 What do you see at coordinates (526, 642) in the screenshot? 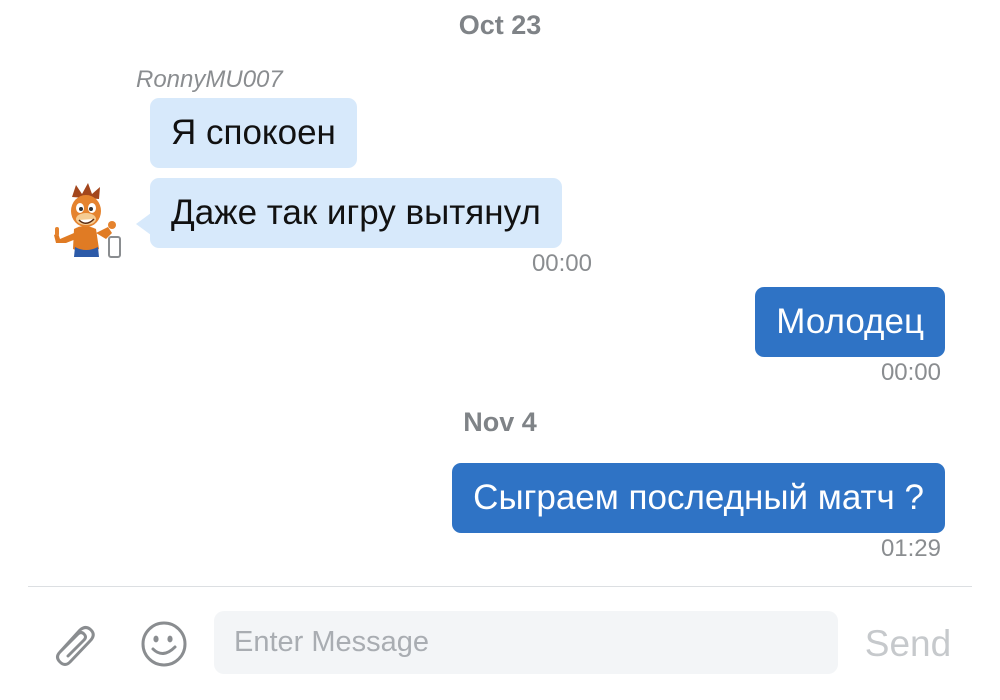
I see `message-input` at bounding box center [526, 642].